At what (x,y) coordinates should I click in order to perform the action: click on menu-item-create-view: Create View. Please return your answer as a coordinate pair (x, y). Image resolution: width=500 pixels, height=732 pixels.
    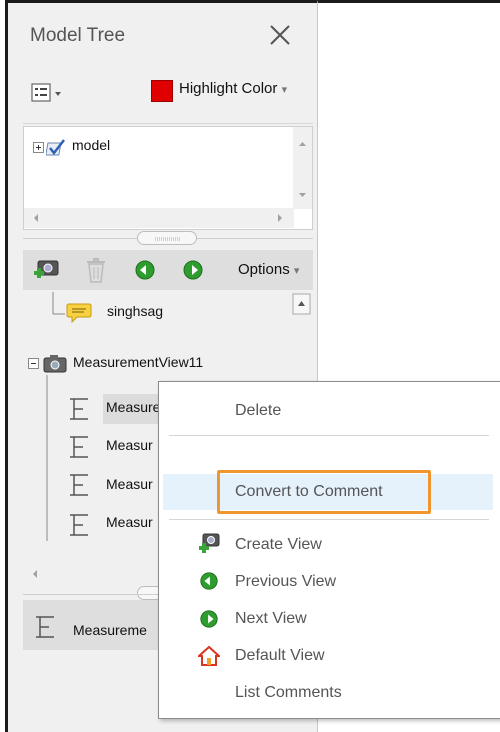
    Looking at the image, I should click on (278, 545).